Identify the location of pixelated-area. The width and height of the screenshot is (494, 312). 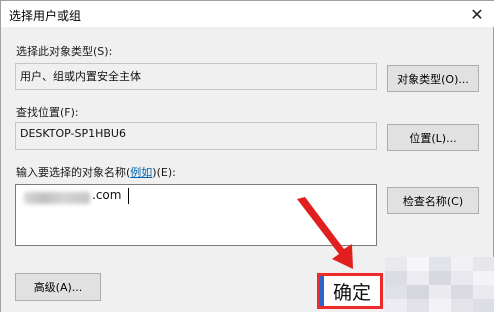
(439, 284).